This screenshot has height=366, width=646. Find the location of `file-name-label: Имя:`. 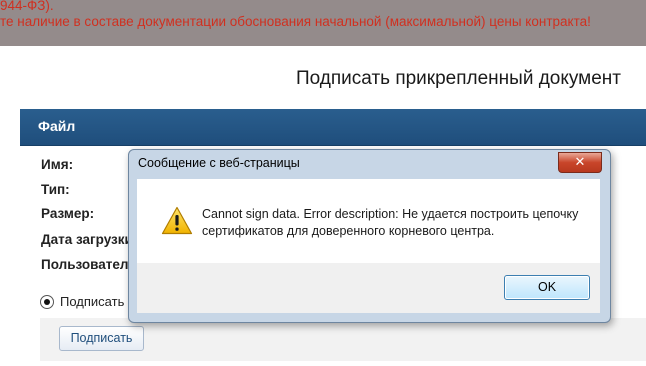

file-name-label: Имя: is located at coordinates (57, 164).